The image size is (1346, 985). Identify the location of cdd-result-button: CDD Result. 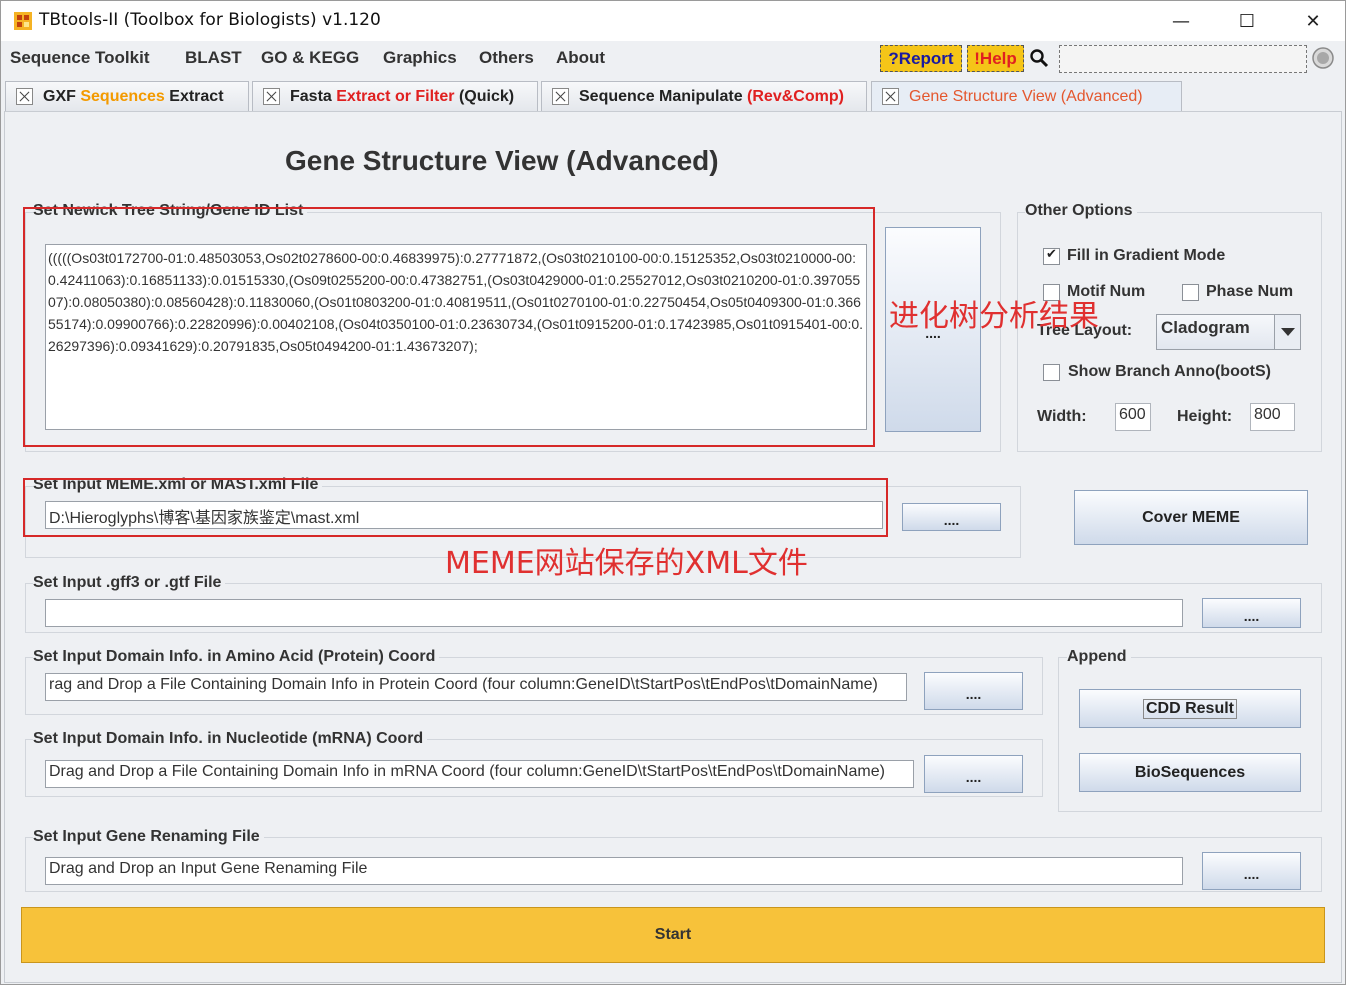
(1190, 708).